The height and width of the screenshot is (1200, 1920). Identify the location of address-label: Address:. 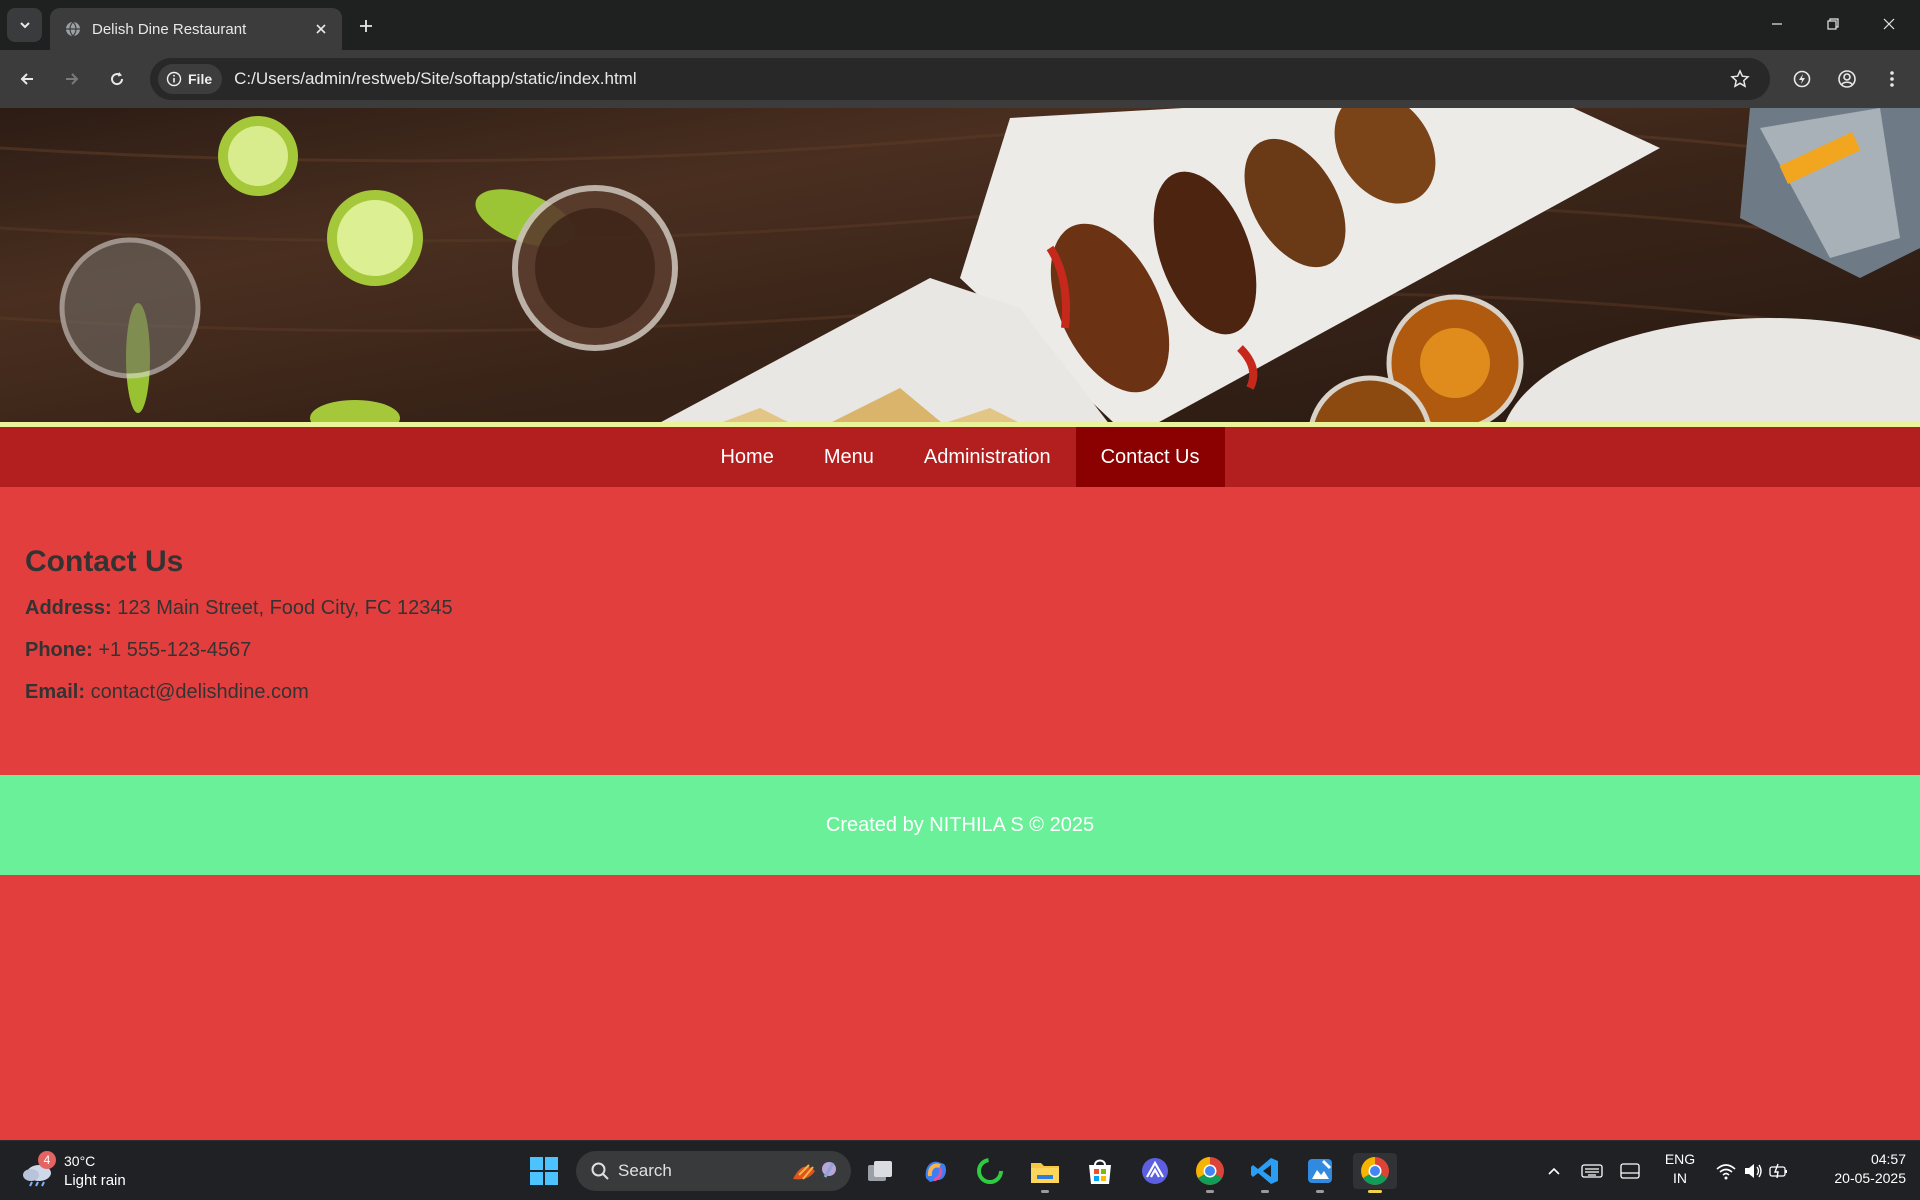
(68, 608).